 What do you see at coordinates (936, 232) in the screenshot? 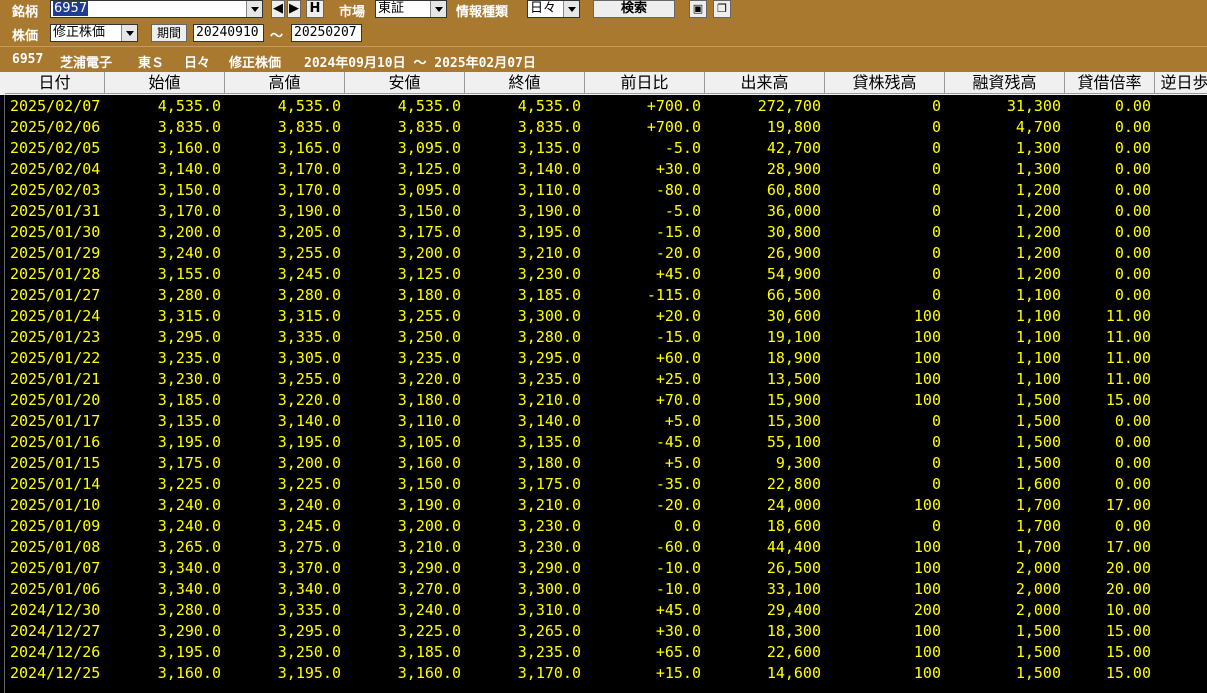
I see `cell-lending-balance: 0` at bounding box center [936, 232].